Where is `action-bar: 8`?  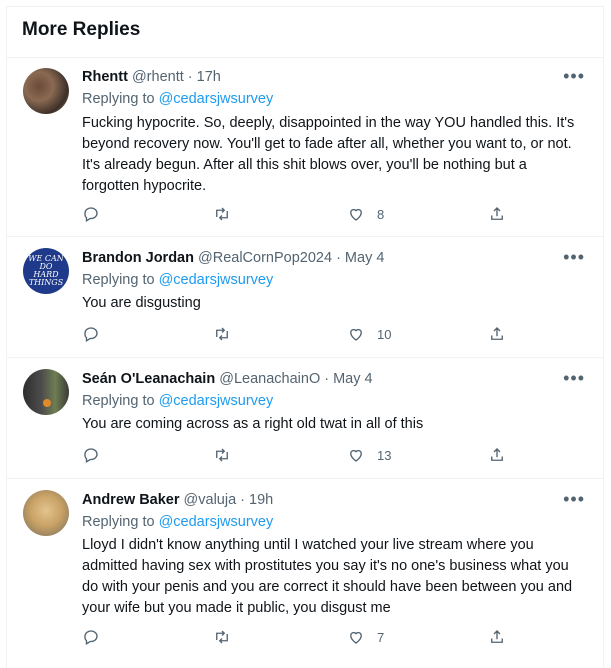 action-bar: 8 is located at coordinates (297, 215).